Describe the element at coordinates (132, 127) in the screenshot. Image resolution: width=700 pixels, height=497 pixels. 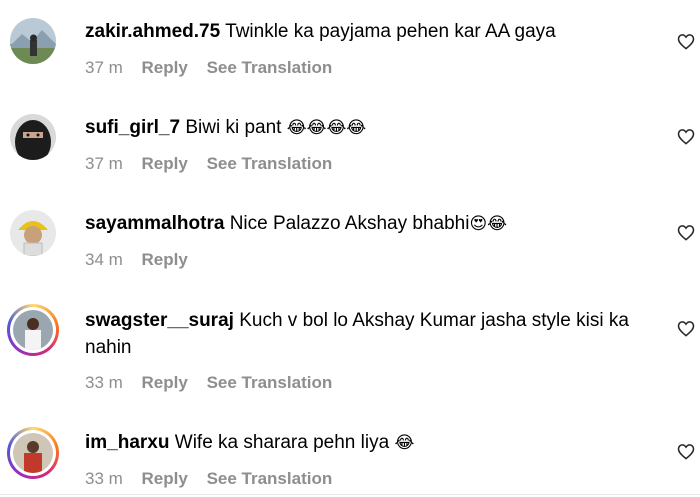
I see `comment-username: sufi_girl_7` at that location.